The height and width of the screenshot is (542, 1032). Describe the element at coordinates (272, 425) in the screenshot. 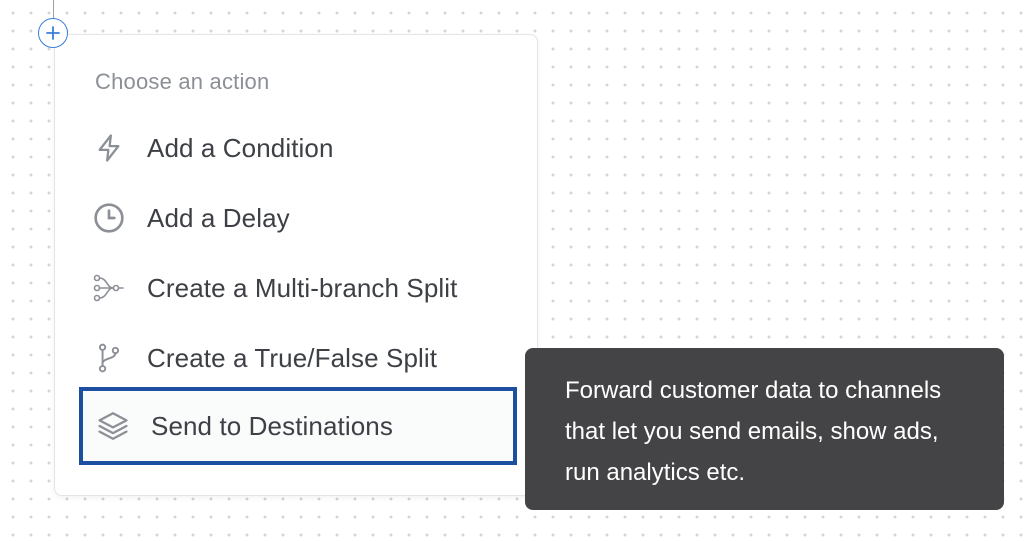

I see `menu-item-label: Send to Destinations` at that location.